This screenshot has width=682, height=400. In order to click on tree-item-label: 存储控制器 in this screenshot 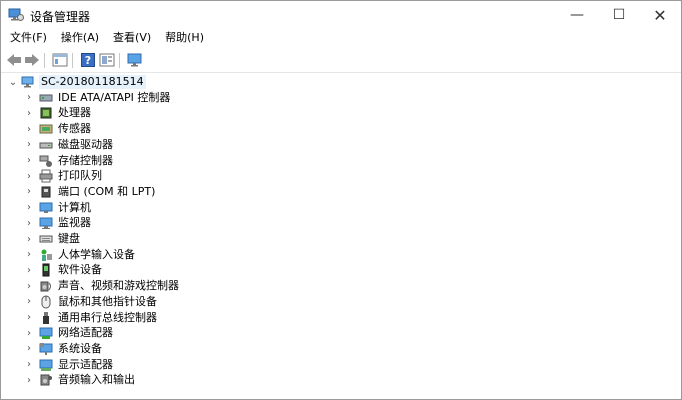, I will do `click(85, 160)`.